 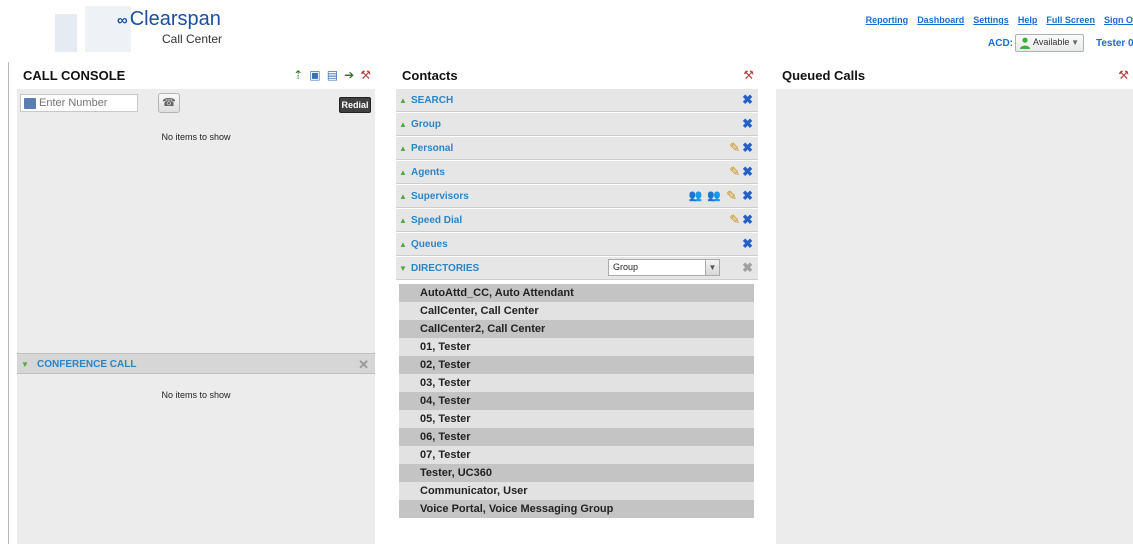 I want to click on list-item: CallCenter2, Call Center, so click(x=576, y=329).